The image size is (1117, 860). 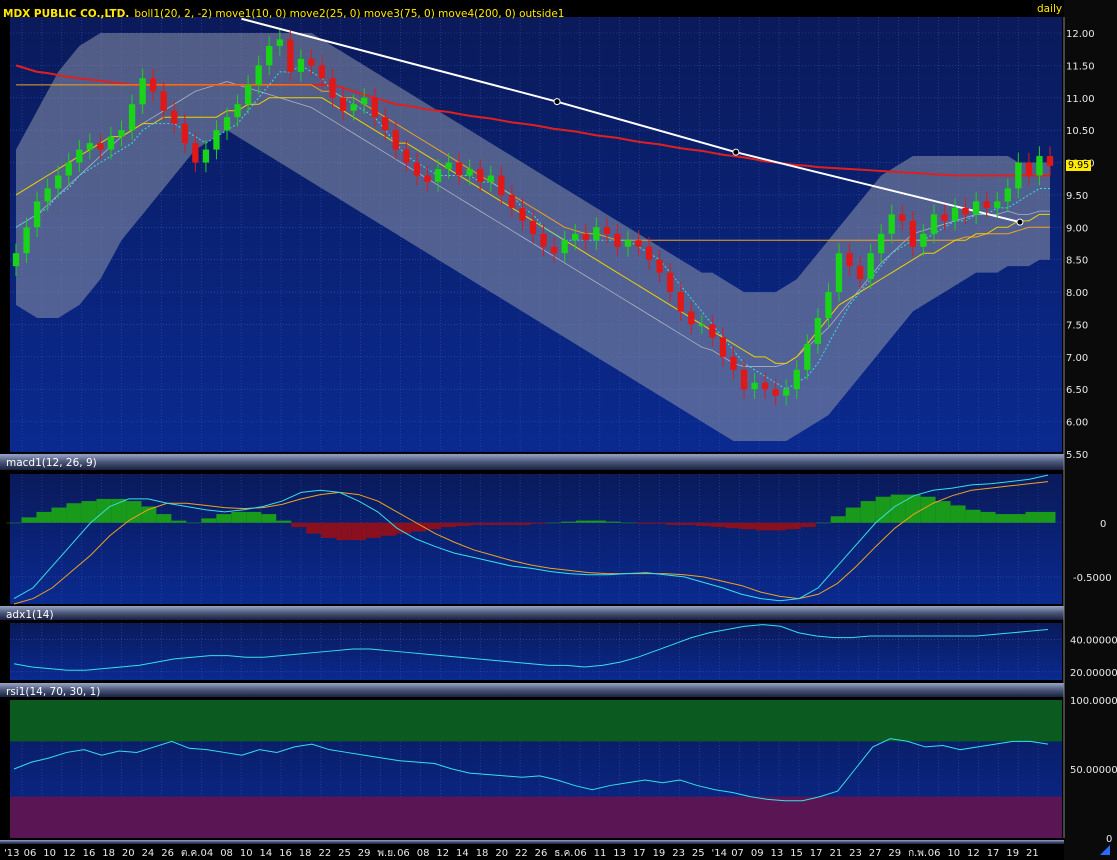 I want to click on date-axis-label: 22, so click(x=521, y=853).